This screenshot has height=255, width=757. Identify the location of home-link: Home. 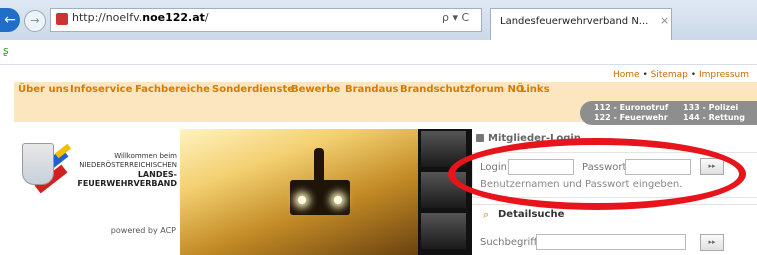
(626, 75).